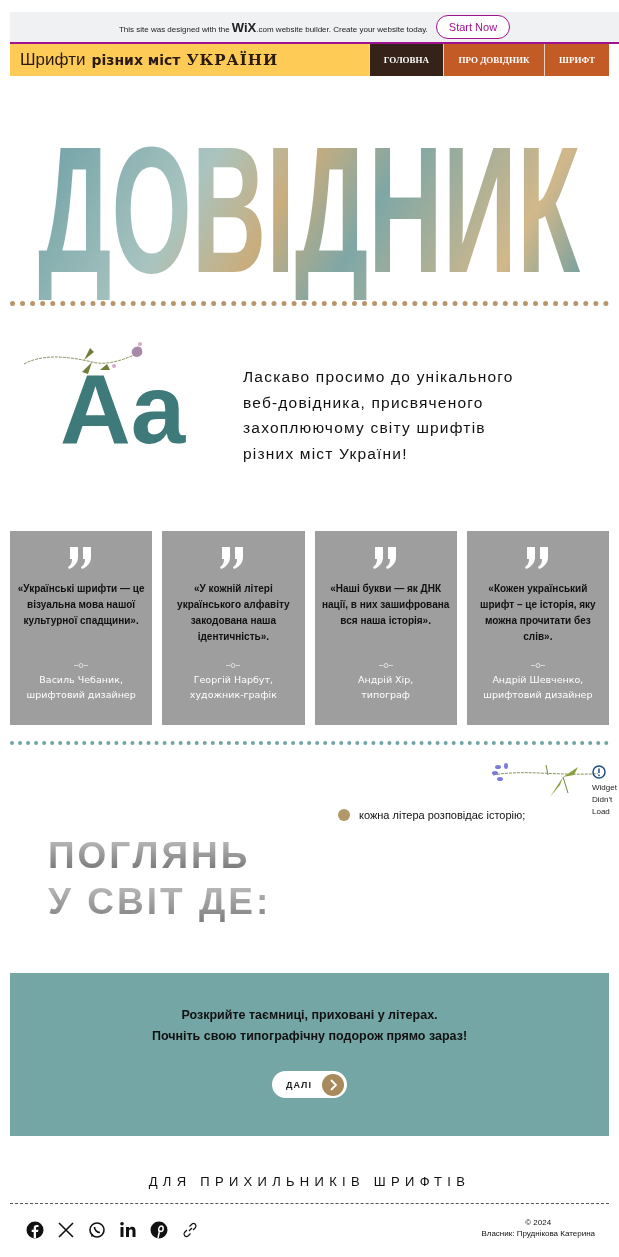 This screenshot has width=619, height=1257. Describe the element at coordinates (233, 687) in the screenshot. I see `quote-author: Георгій Нарбут, художник-графік` at that location.